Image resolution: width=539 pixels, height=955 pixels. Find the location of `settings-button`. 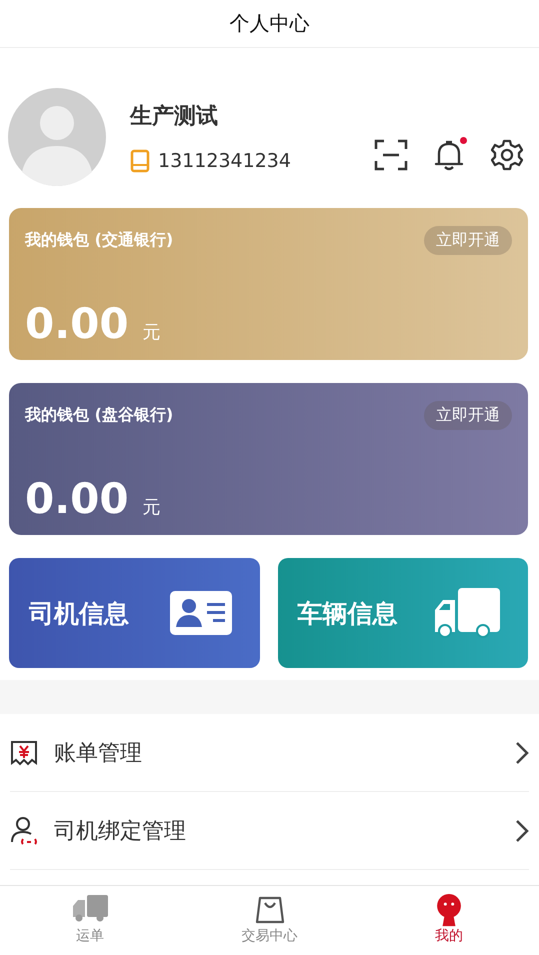

settings-button is located at coordinates (507, 155).